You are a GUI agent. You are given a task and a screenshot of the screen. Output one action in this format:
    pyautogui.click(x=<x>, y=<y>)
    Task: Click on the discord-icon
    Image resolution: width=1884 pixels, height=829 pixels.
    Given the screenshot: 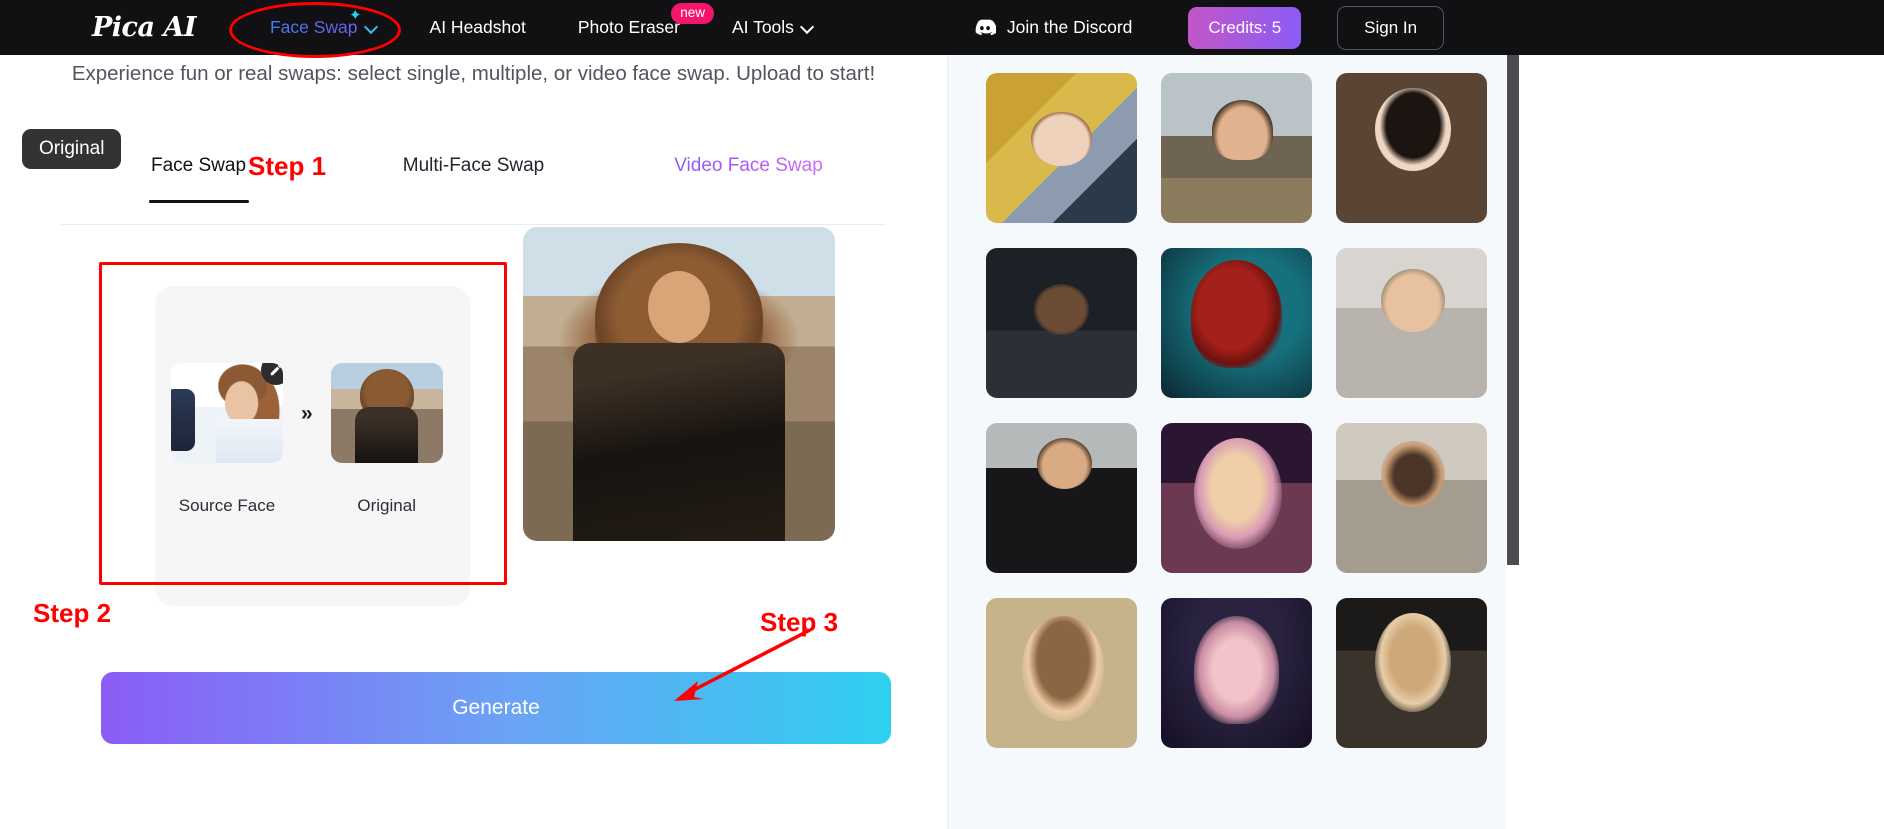 What is the action you would take?
    pyautogui.click(x=985, y=27)
    